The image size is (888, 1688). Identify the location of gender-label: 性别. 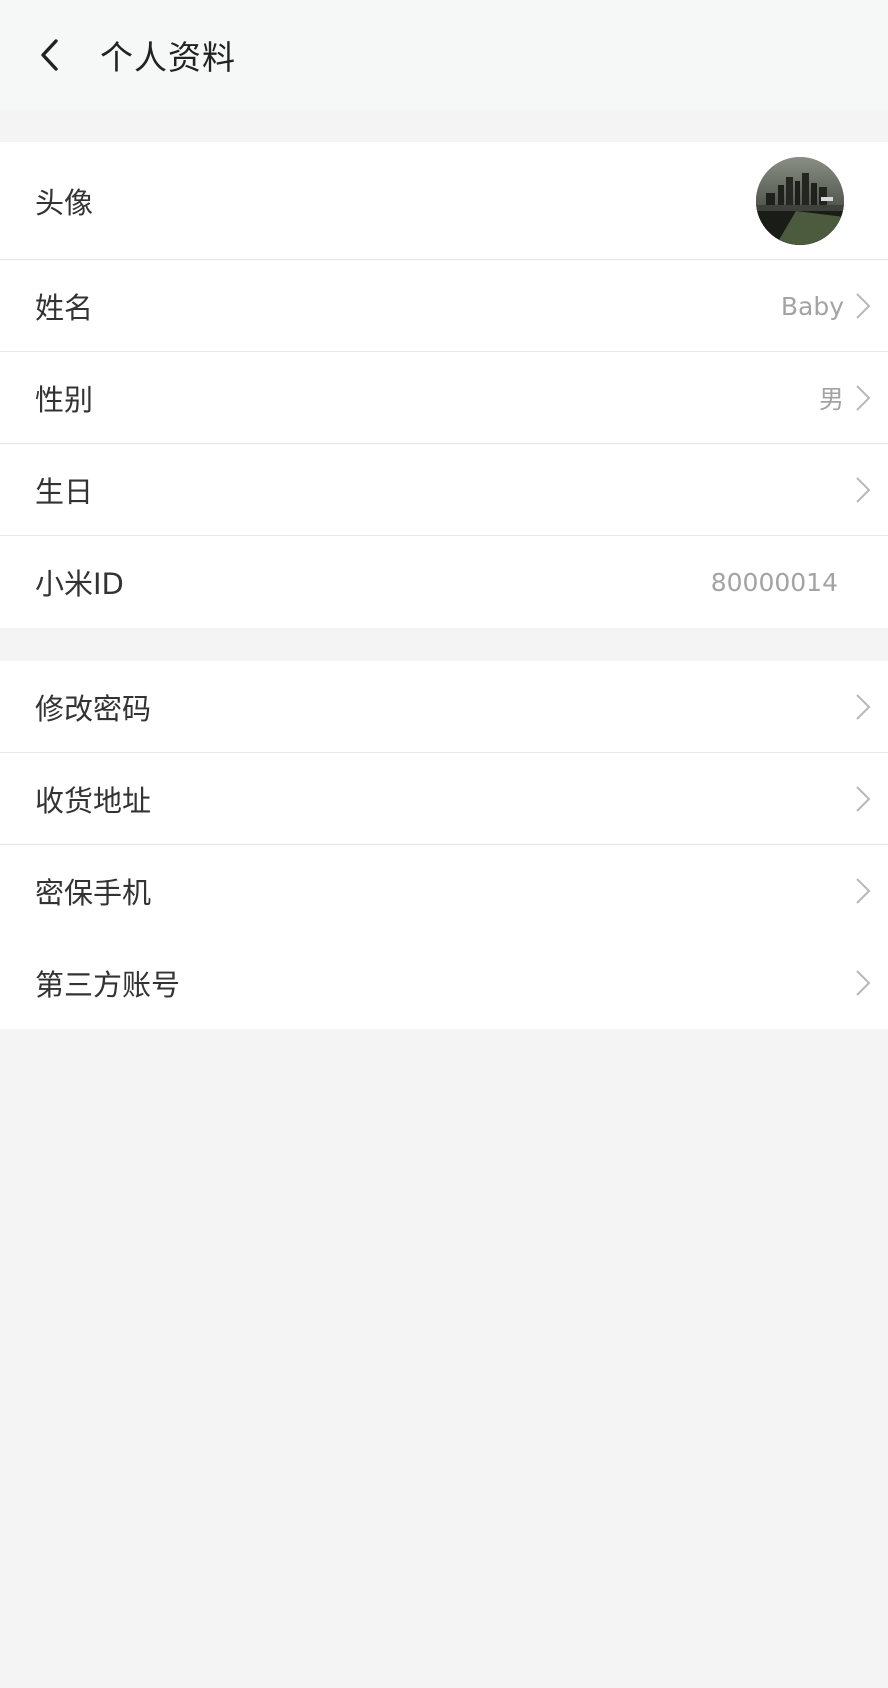
(64, 400).